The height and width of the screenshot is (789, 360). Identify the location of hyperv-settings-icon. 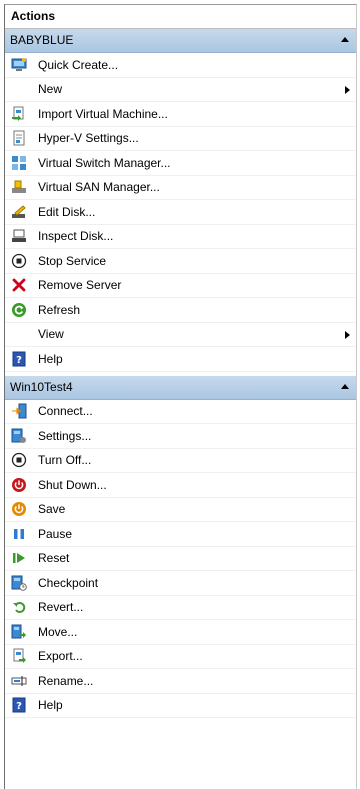
(19, 138).